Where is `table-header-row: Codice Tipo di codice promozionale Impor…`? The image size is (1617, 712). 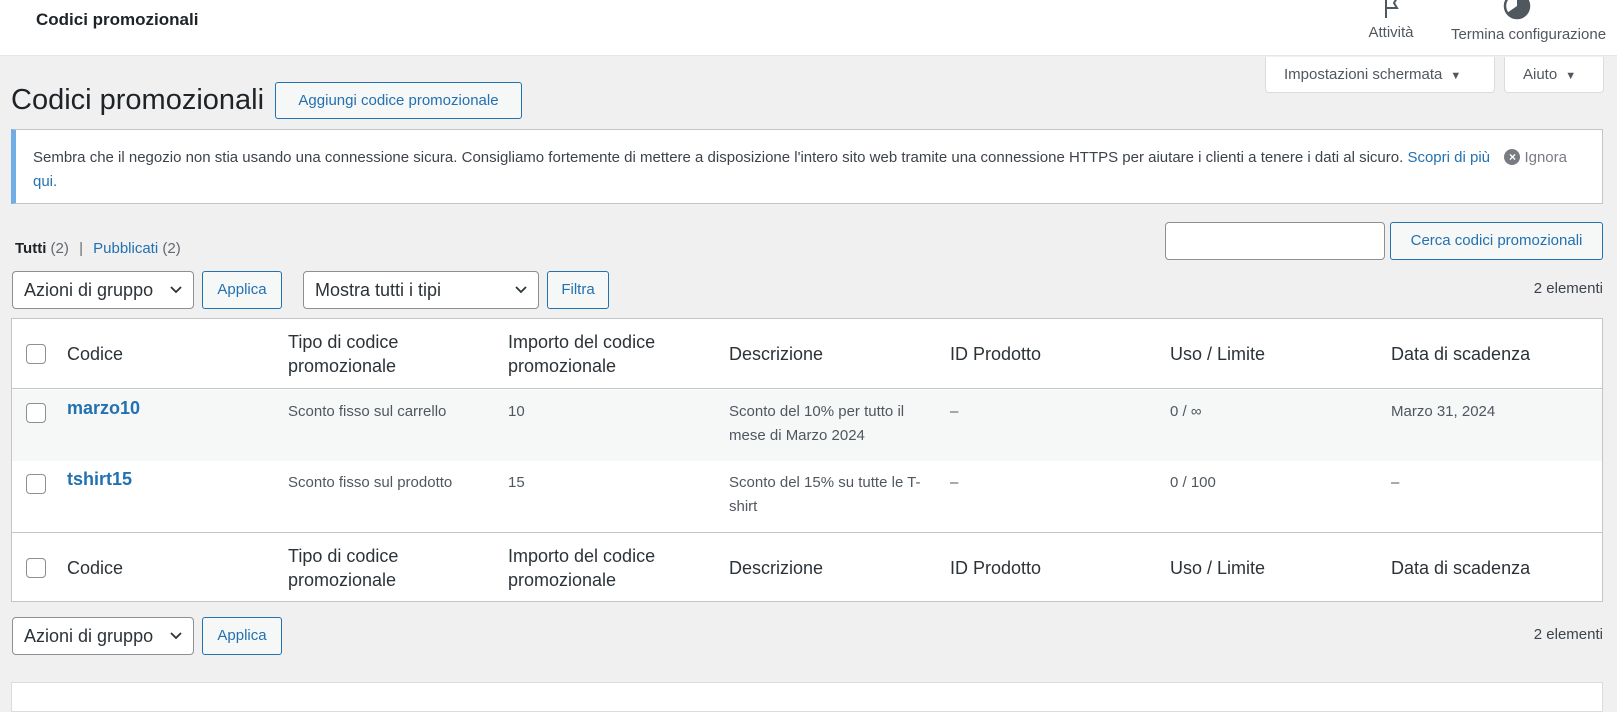
table-header-row: Codice Tipo di codice promozionale Impor… is located at coordinates (807, 354).